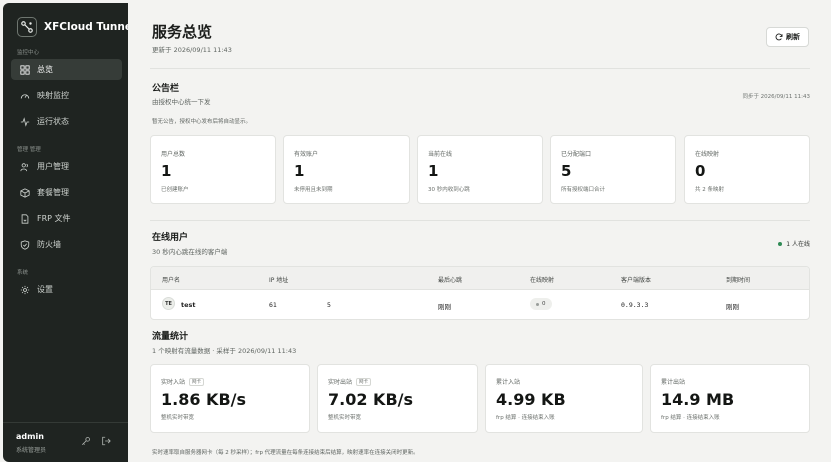 The height and width of the screenshot is (462, 831). I want to click on stat-label: 已分配端口, so click(576, 154).